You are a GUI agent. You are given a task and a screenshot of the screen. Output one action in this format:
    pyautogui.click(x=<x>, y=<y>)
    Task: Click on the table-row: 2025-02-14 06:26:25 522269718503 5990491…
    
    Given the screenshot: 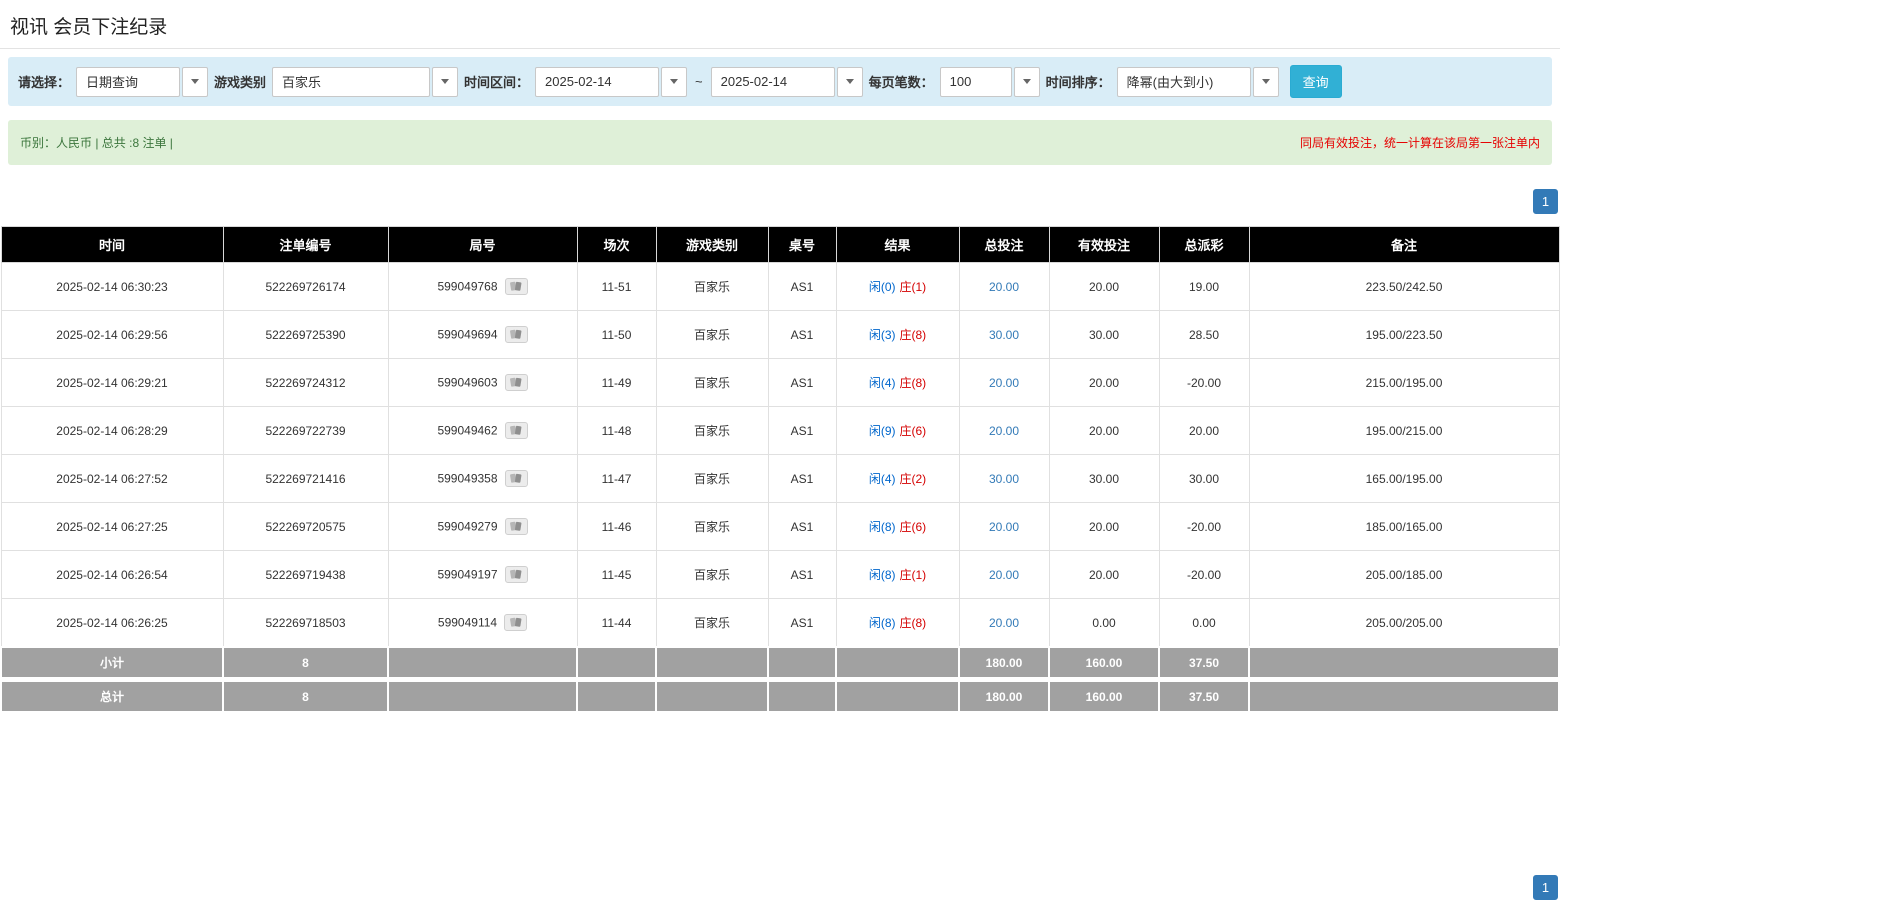 What is the action you would take?
    pyautogui.click(x=780, y=623)
    